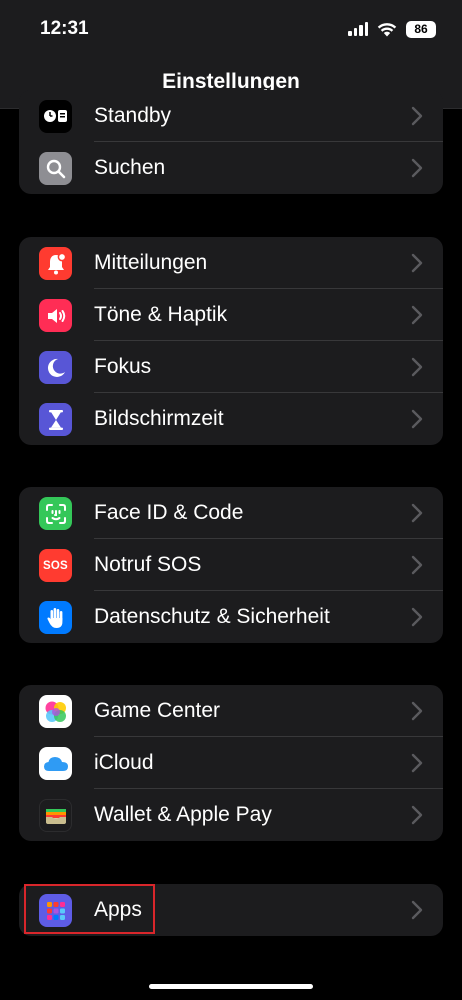 This screenshot has width=462, height=1000. I want to click on cloud-icon, so click(55, 763).